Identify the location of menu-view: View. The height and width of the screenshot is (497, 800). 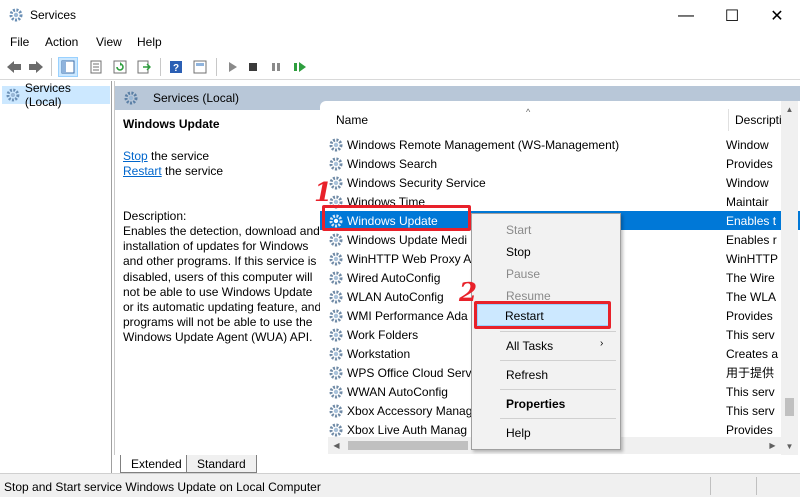
(109, 42).